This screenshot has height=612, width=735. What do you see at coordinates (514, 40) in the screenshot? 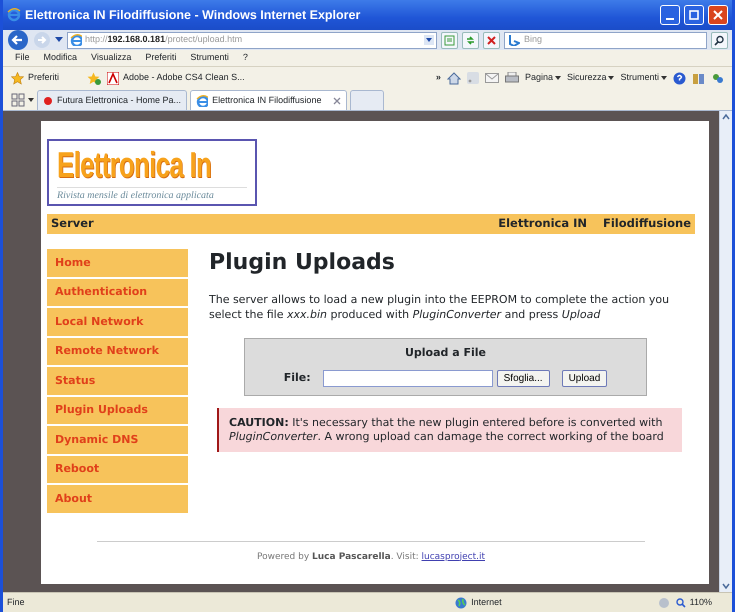
I see `bing-logo-icon` at bounding box center [514, 40].